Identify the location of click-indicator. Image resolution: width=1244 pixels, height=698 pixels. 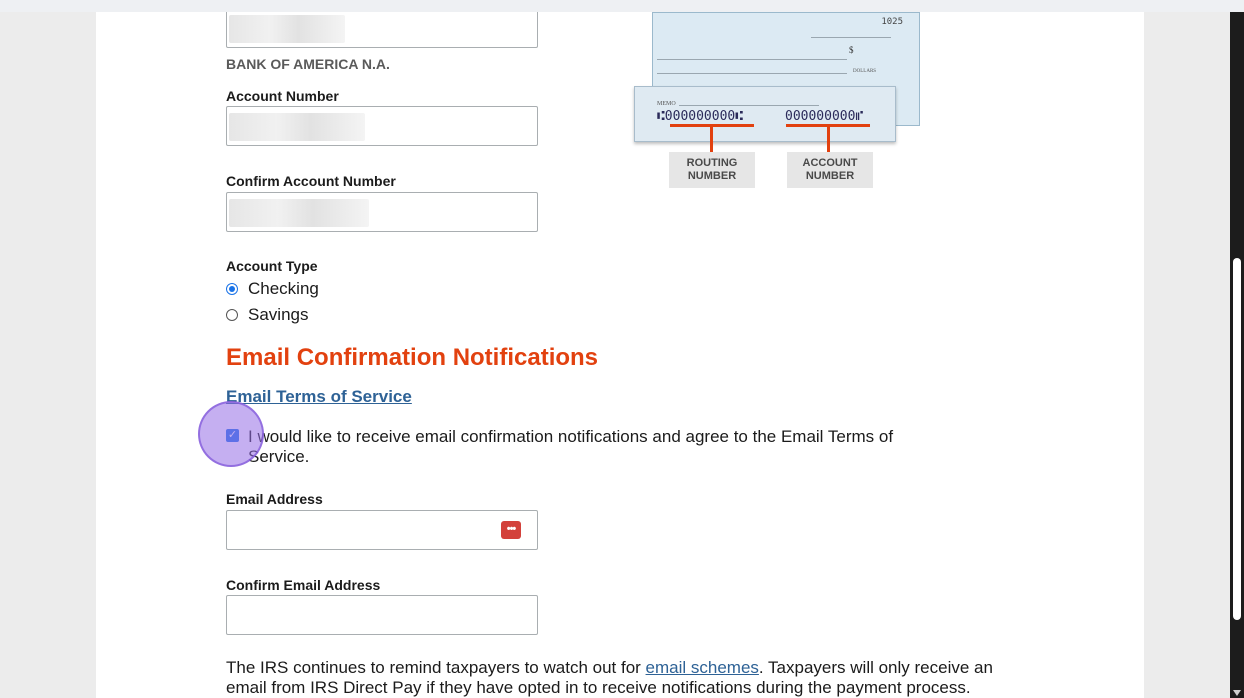
(231, 434).